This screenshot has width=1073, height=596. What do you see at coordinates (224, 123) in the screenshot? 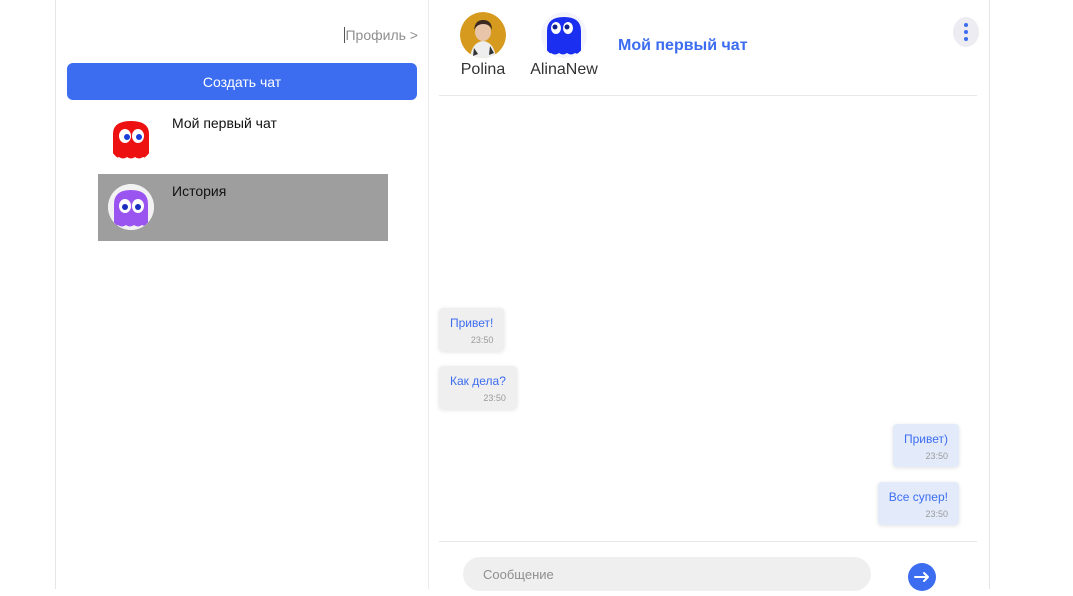
I see `chat-name: Мой первый чат` at bounding box center [224, 123].